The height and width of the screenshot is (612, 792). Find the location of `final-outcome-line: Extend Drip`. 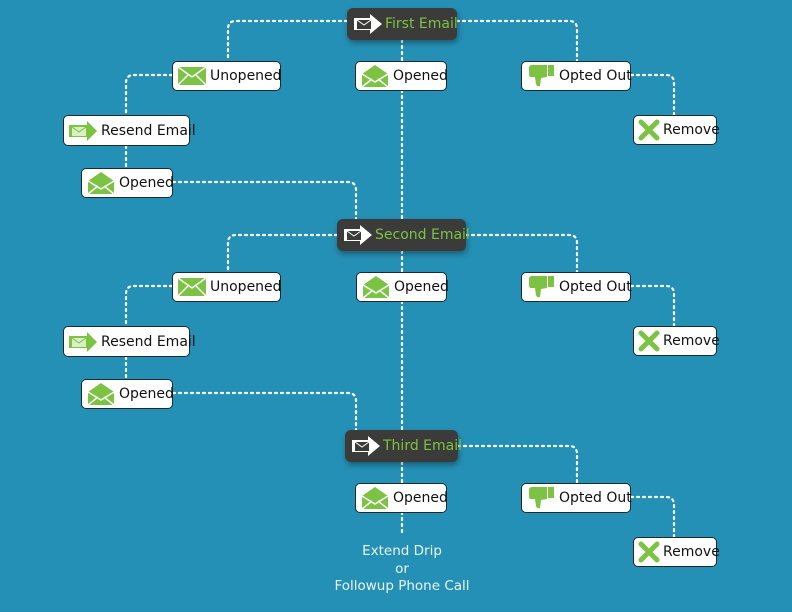

final-outcome-line: Extend Drip is located at coordinates (402, 551).